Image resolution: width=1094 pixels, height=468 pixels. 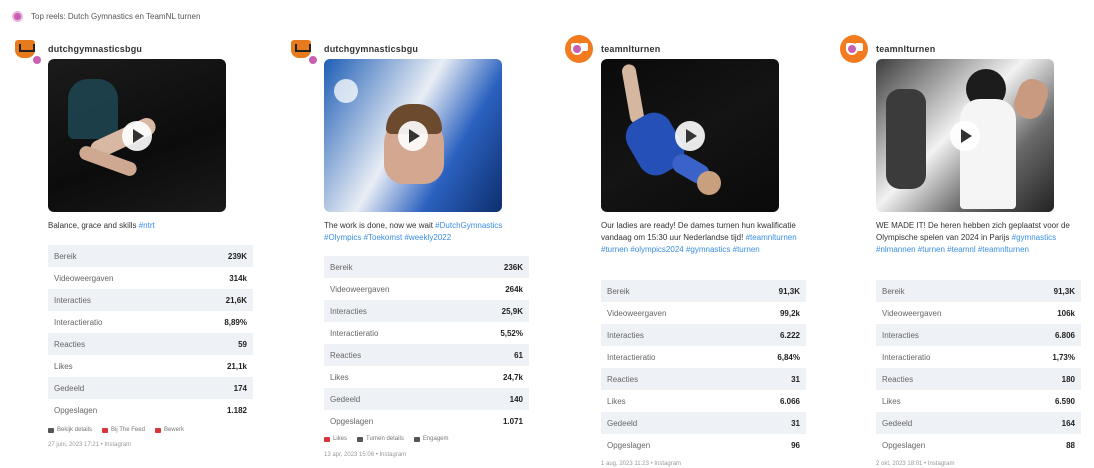 What do you see at coordinates (150, 388) in the screenshot?
I see `stat-row: Gedeeld 174` at bounding box center [150, 388].